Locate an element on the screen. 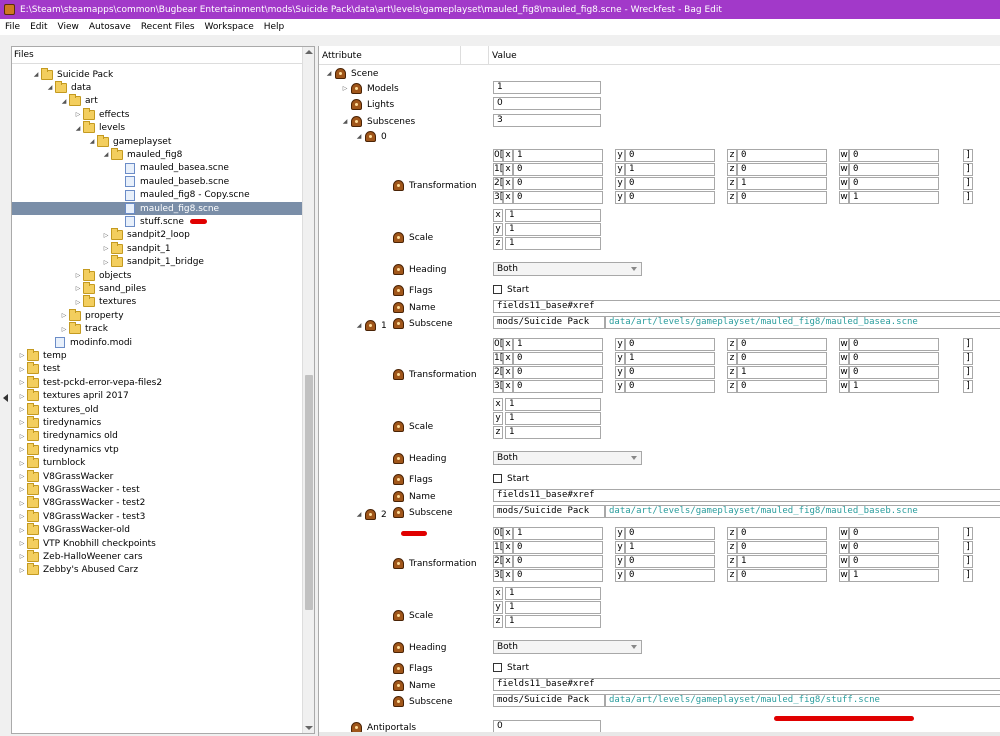 This screenshot has width=1000, height=736. menu-help: Help is located at coordinates (274, 27).